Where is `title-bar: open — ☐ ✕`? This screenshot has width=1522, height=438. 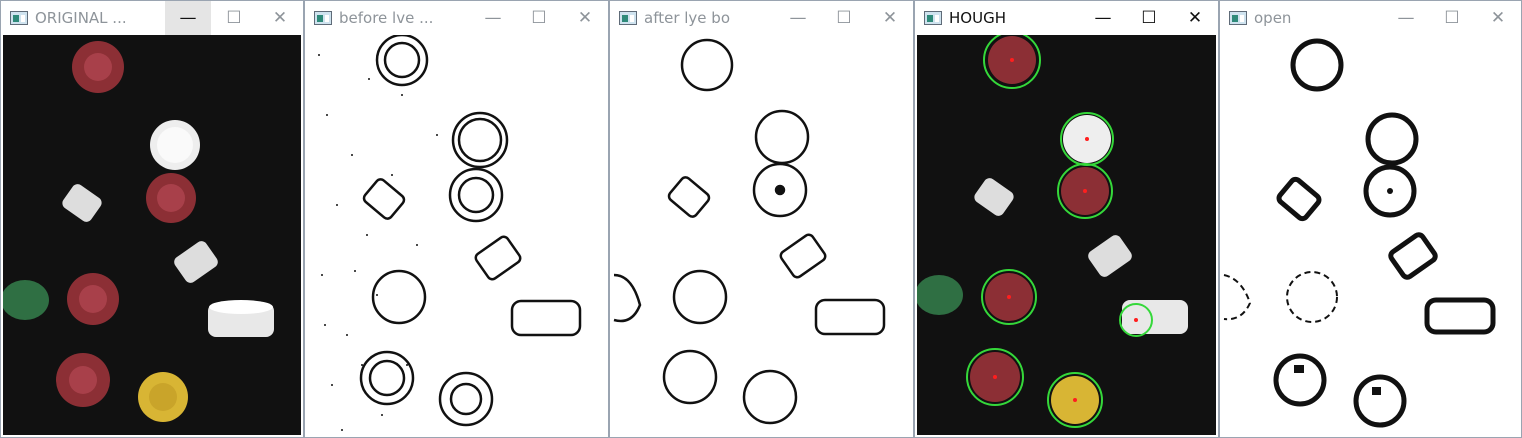
title-bar: open — ☐ ✕ is located at coordinates (1370, 18).